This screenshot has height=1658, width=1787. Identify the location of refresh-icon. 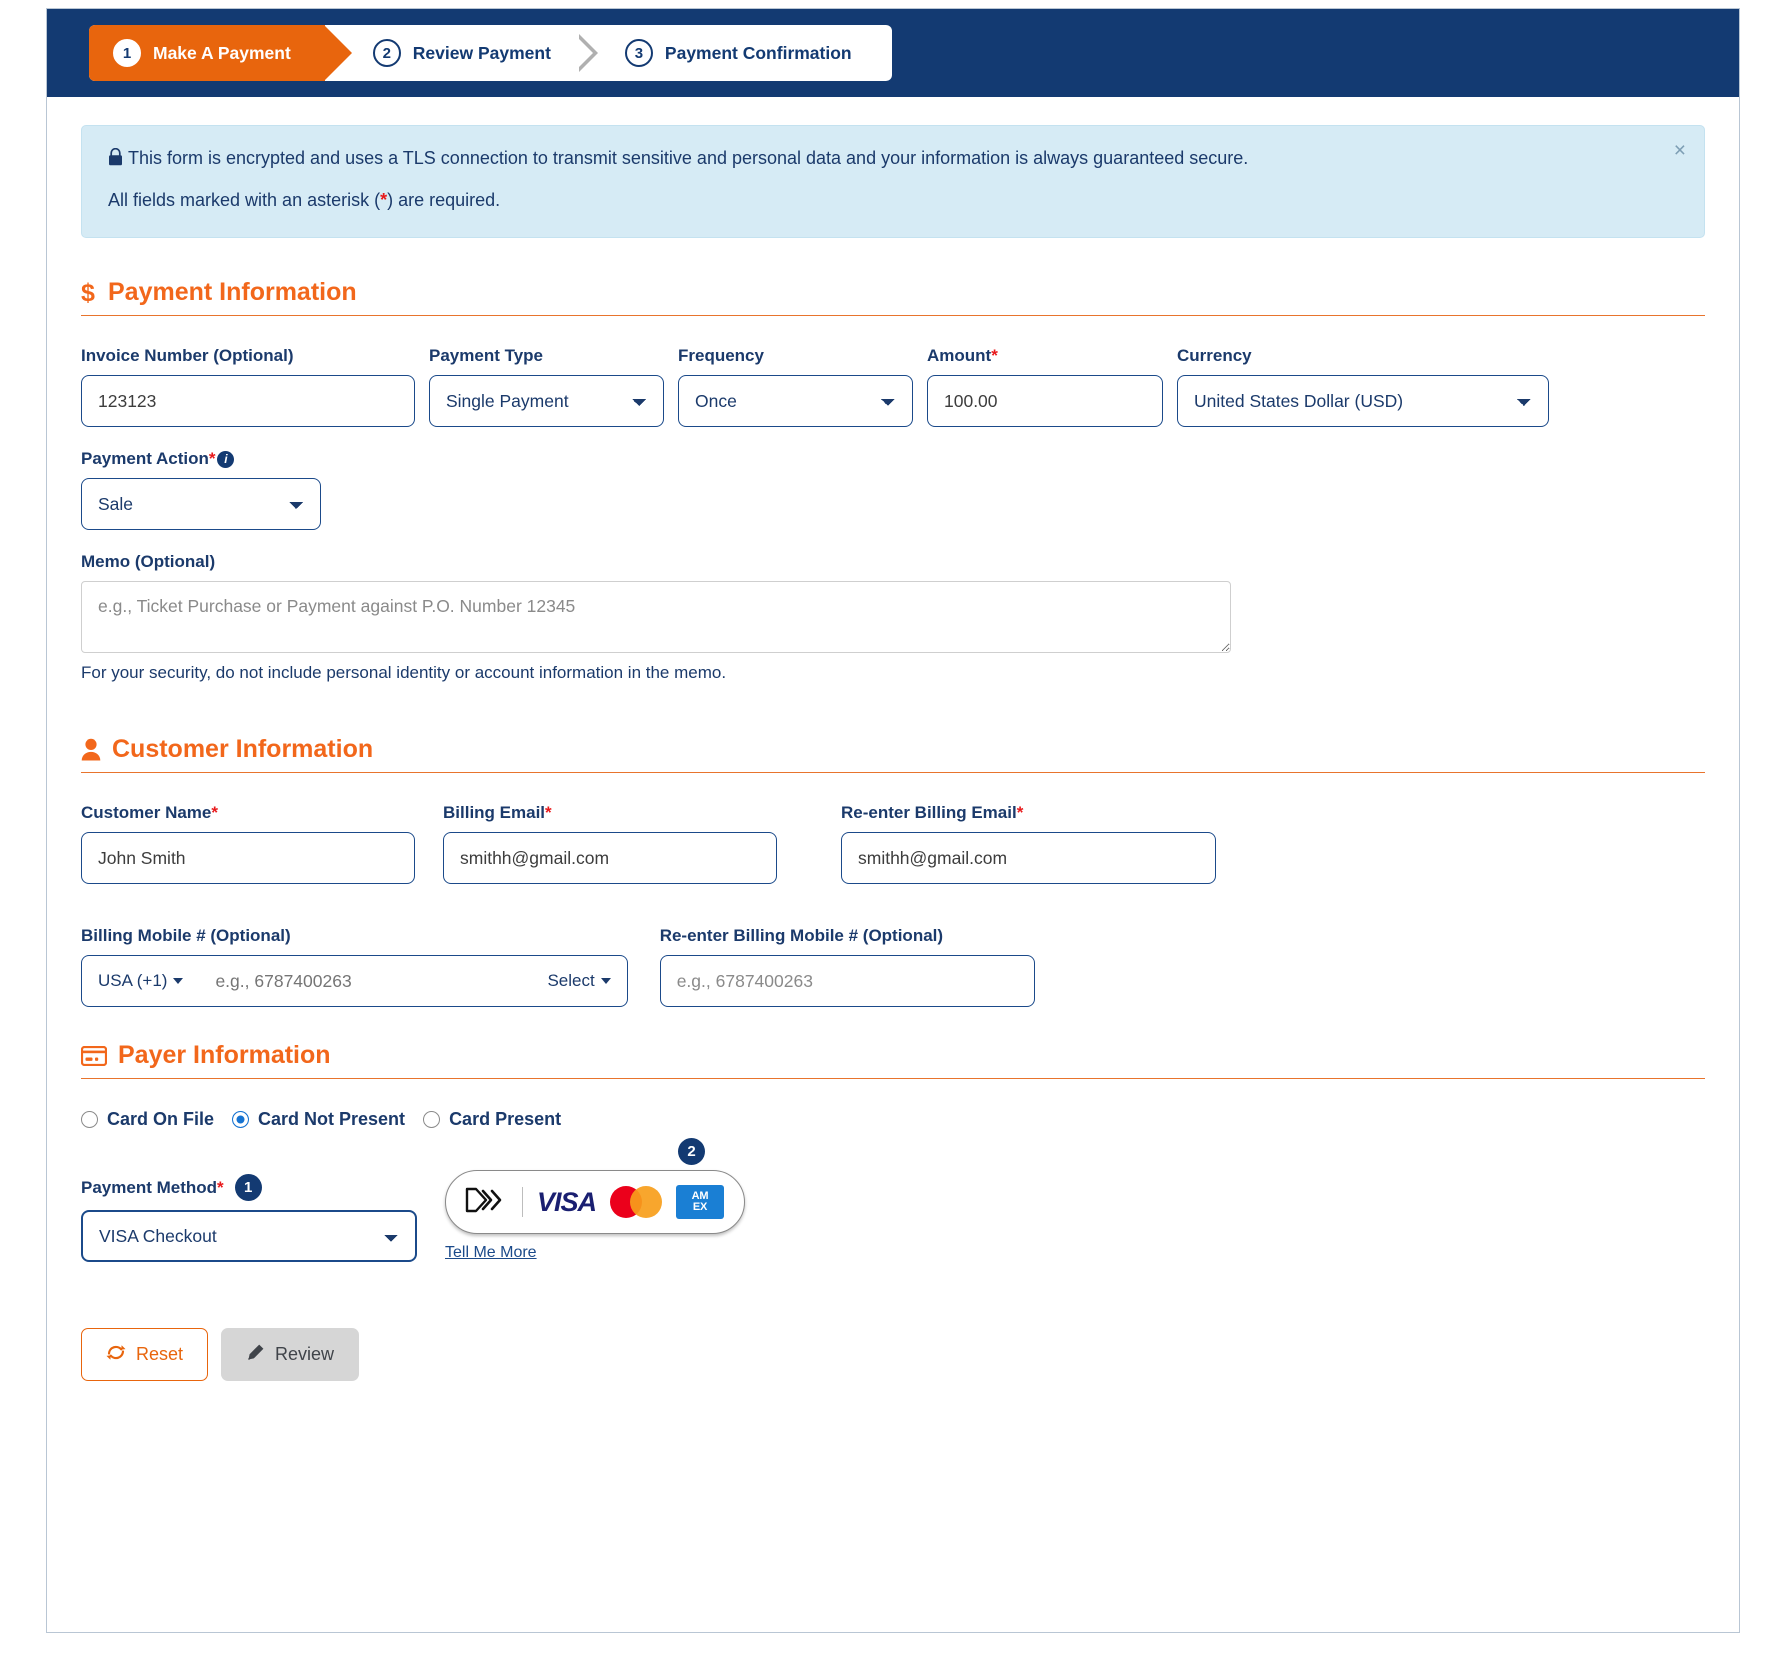
(116, 1355).